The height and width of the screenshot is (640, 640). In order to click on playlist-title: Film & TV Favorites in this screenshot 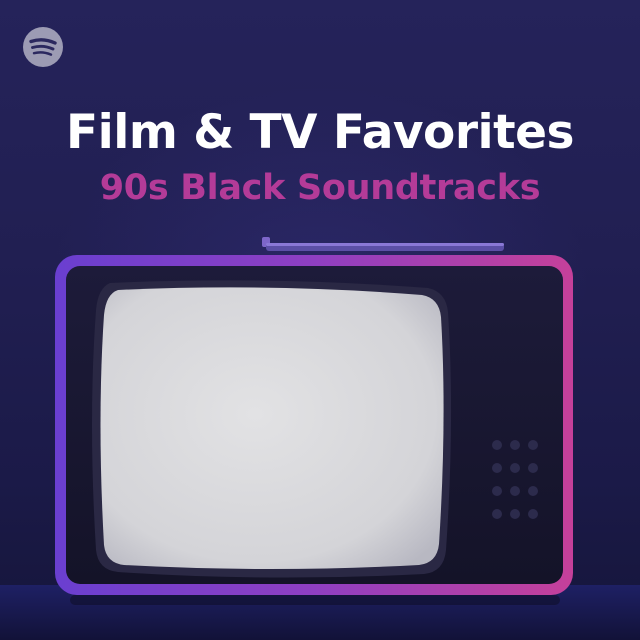, I will do `click(320, 132)`.